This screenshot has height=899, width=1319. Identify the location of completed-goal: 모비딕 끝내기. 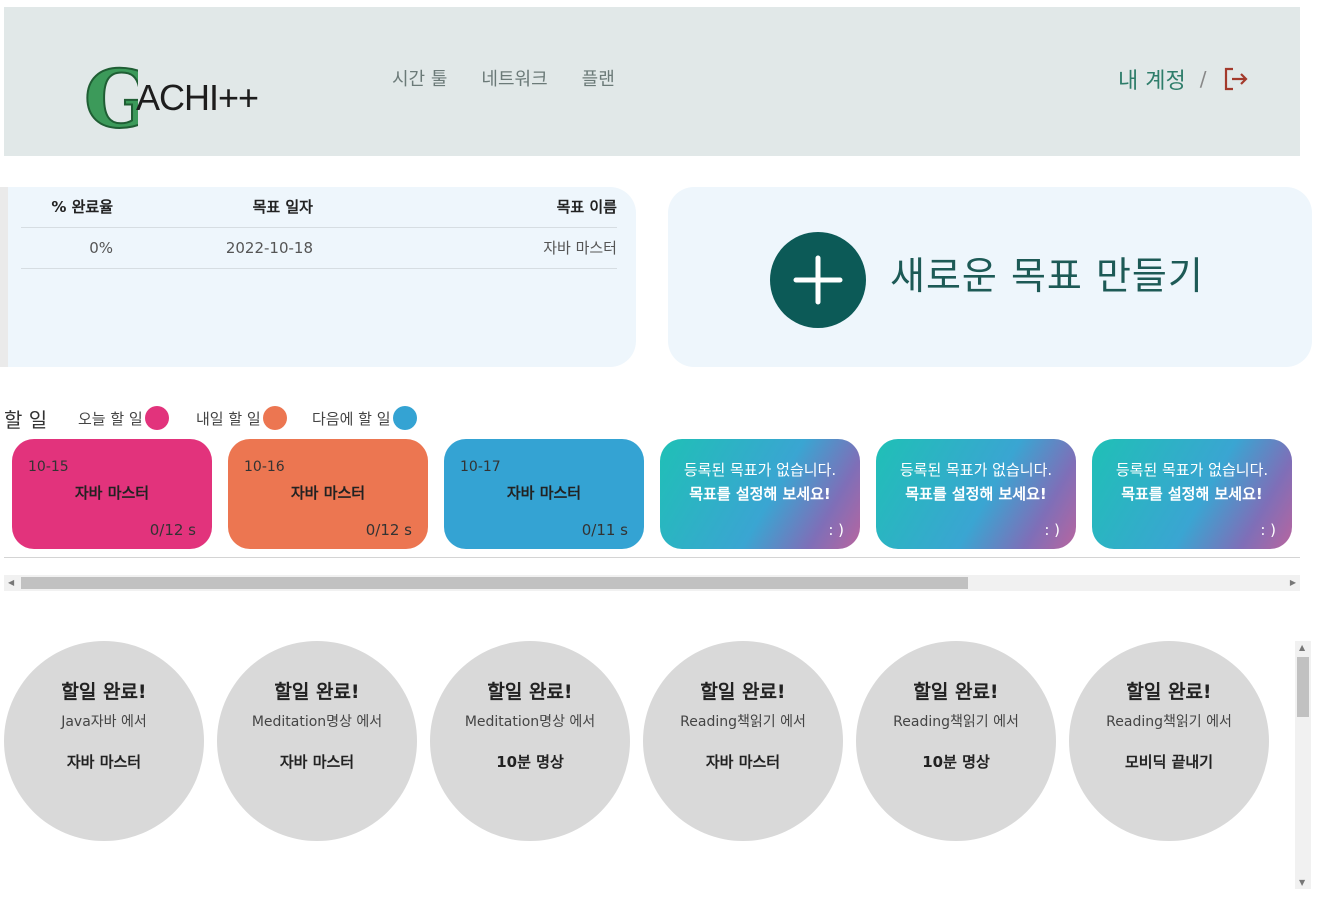
(1169, 762).